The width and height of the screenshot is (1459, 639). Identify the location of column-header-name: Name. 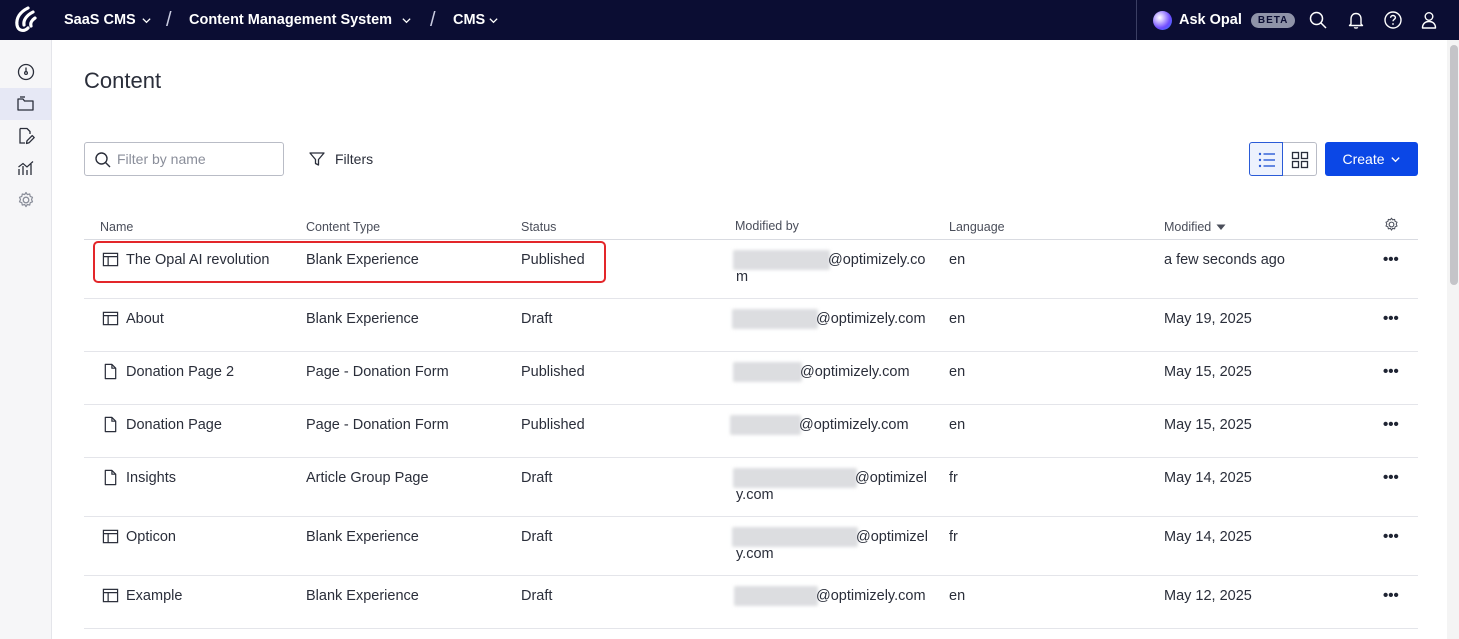
(116, 227).